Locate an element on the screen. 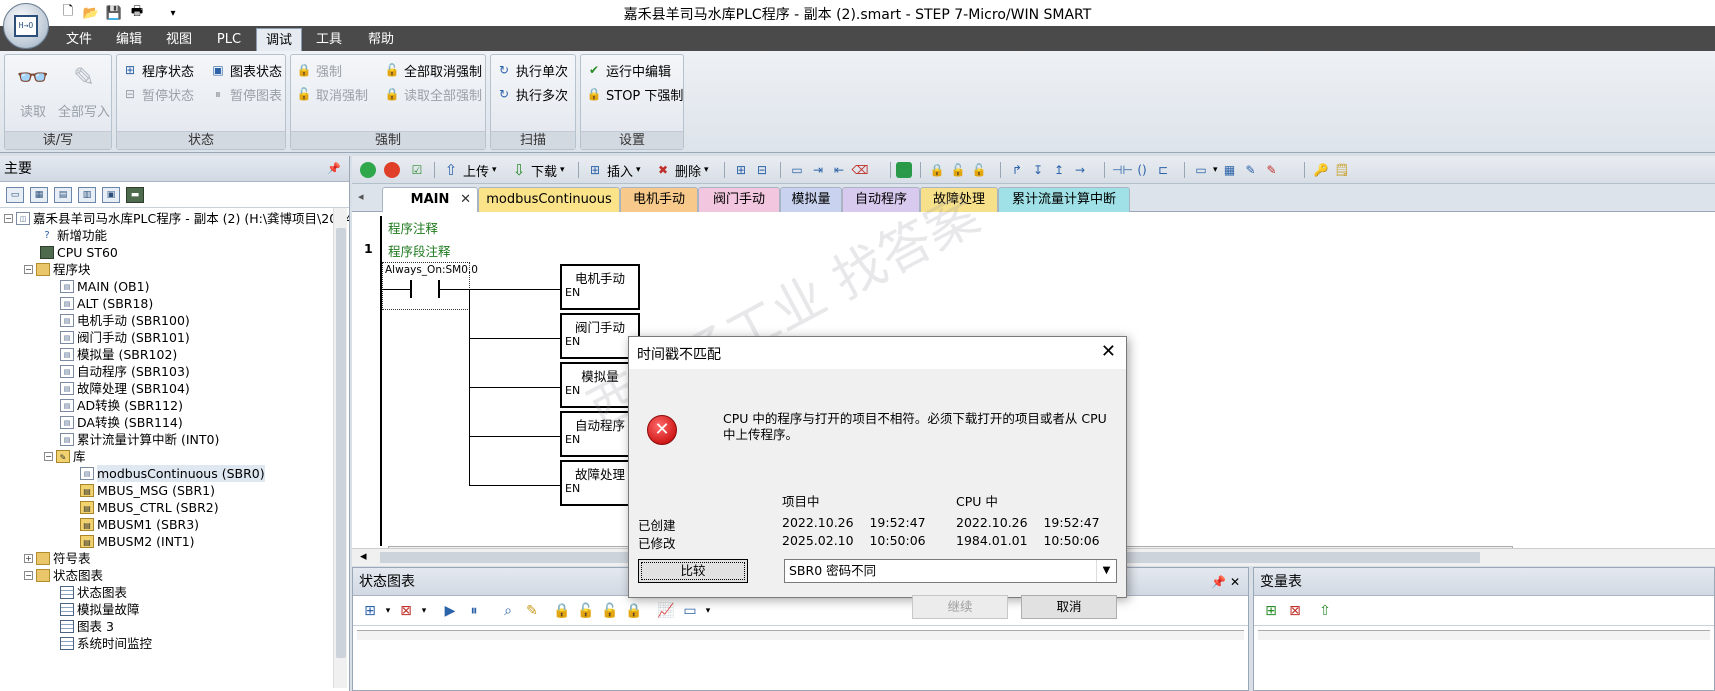 The width and height of the screenshot is (1715, 691). tab-edit: 编辑 is located at coordinates (129, 39).